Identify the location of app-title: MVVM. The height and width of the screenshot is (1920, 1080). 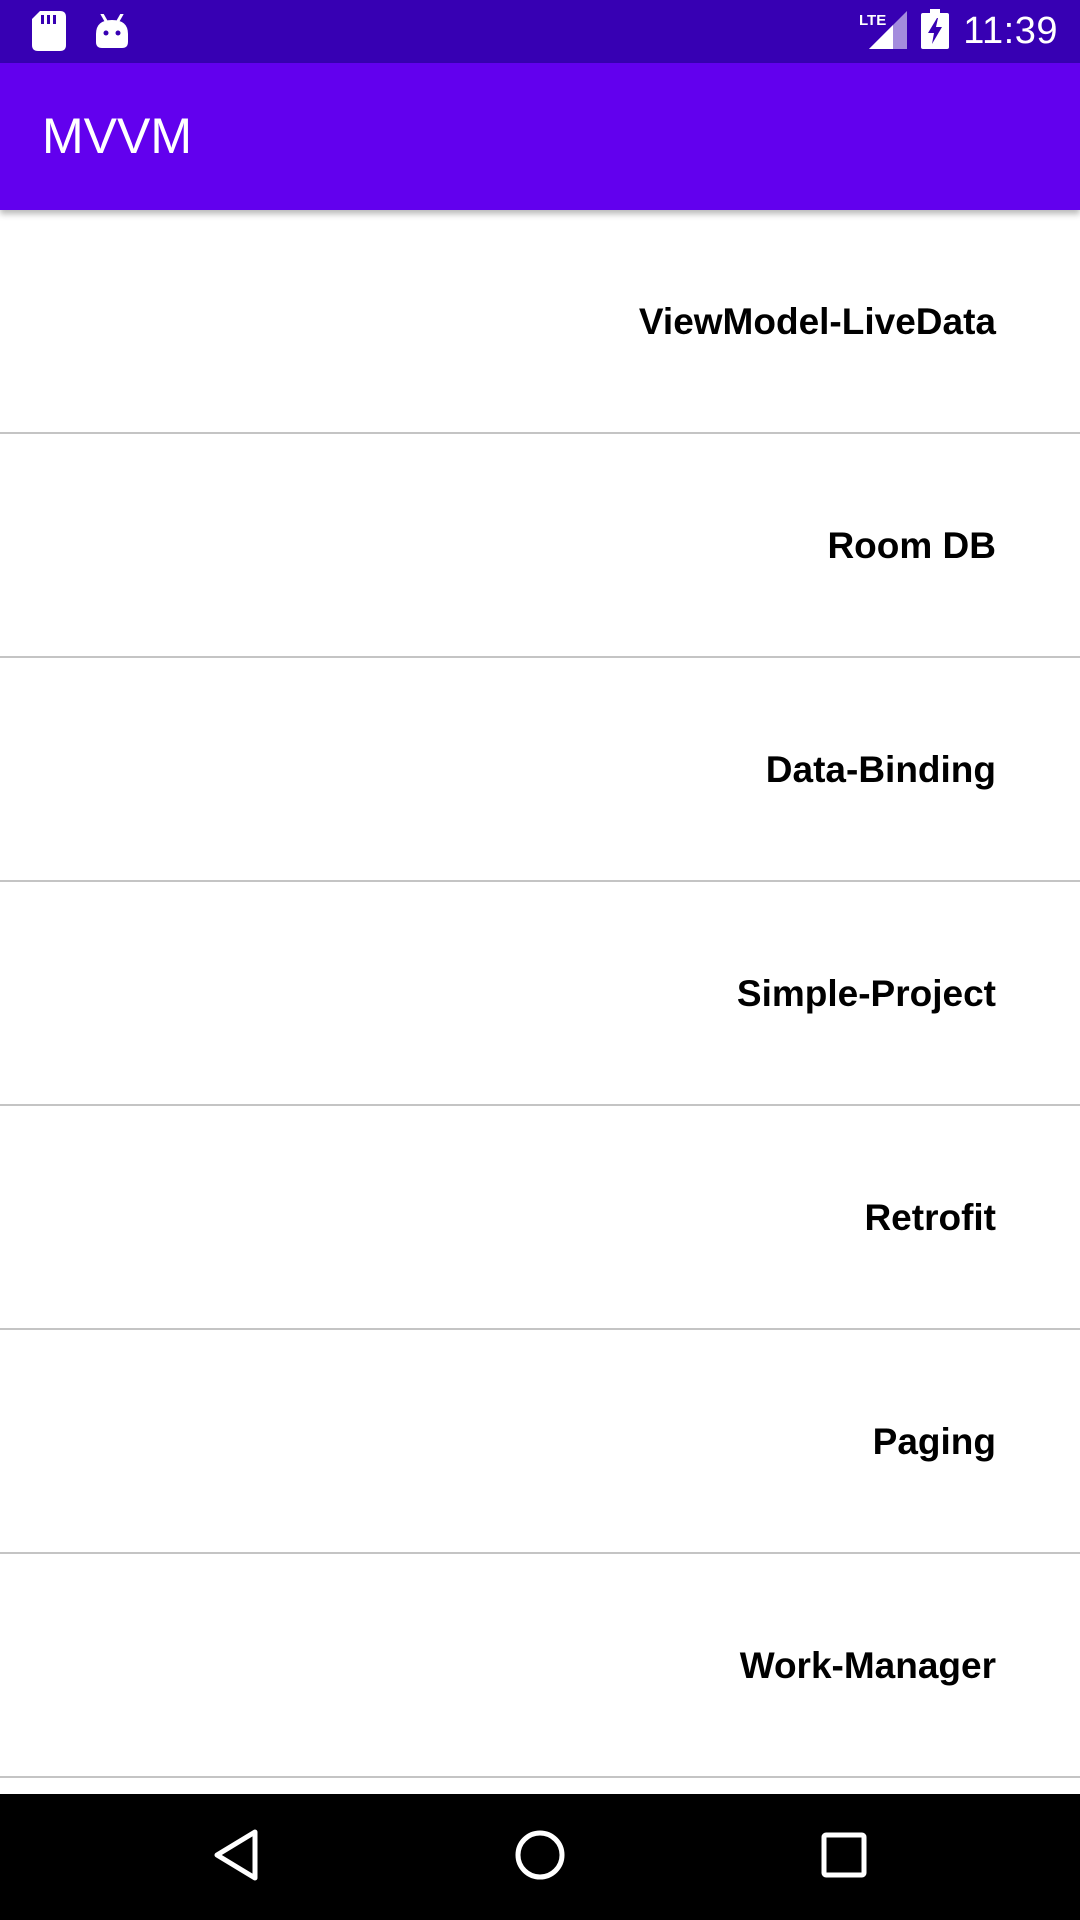
(117, 136).